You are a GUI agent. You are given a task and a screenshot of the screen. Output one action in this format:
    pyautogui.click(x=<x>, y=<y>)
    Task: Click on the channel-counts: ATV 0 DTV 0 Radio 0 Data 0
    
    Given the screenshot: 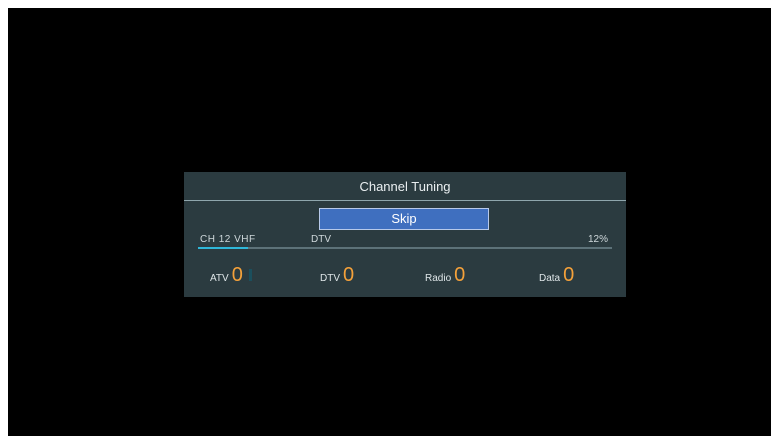 What is the action you would take?
    pyautogui.click(x=405, y=277)
    